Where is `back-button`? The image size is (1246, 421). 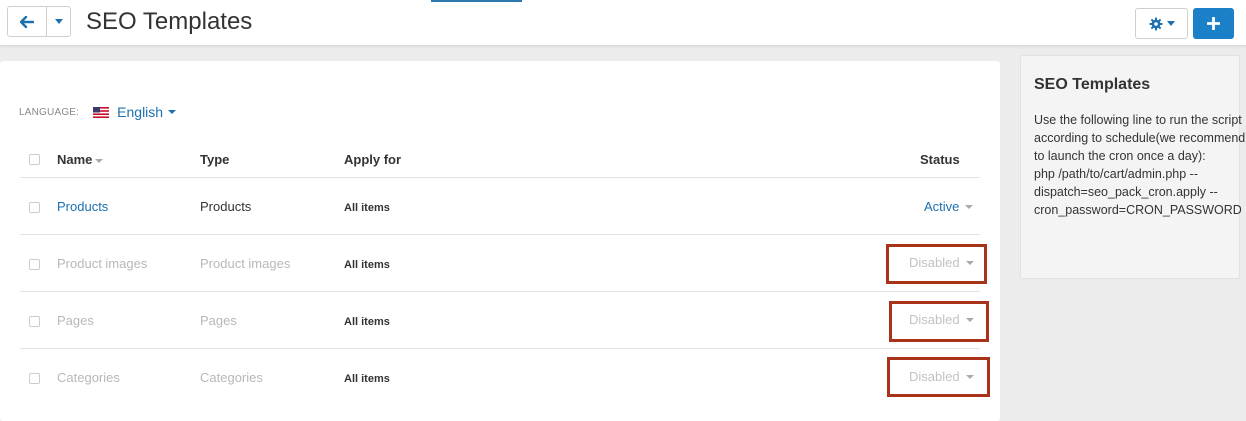 back-button is located at coordinates (27, 21).